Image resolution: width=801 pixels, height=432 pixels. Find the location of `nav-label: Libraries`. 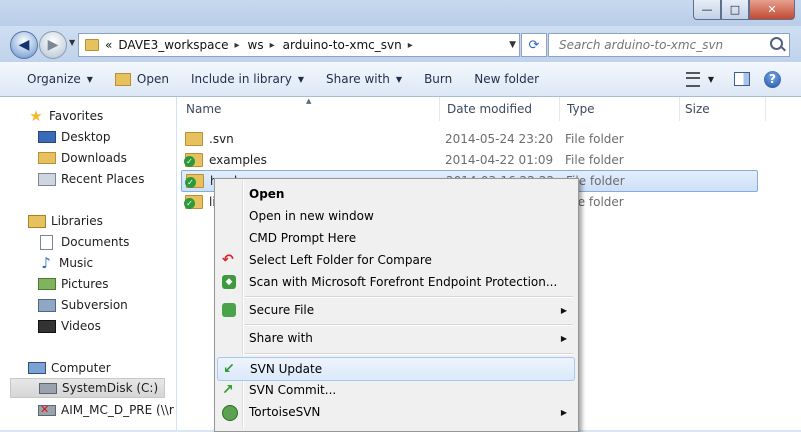

nav-label: Libraries is located at coordinates (77, 221).